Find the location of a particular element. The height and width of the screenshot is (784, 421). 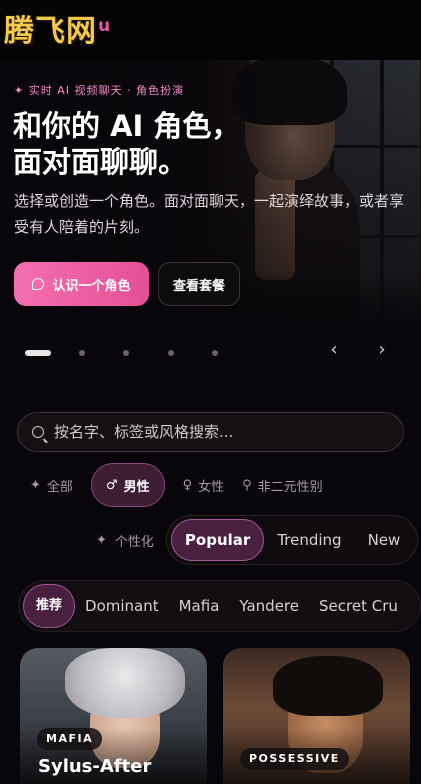

tag-mafia: Mafia is located at coordinates (199, 606).